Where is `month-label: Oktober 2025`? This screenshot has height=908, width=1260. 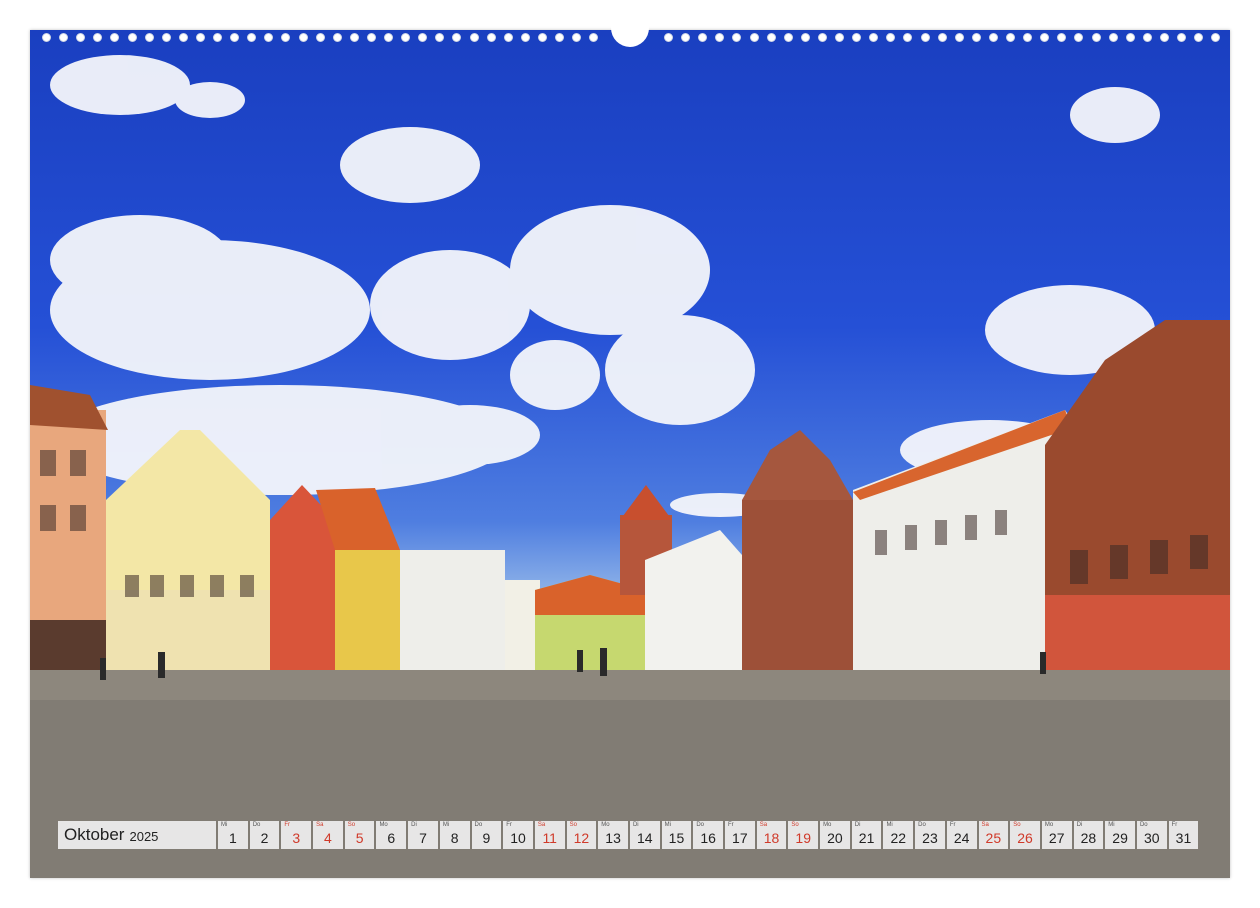
month-label: Oktober 2025 is located at coordinates (137, 835).